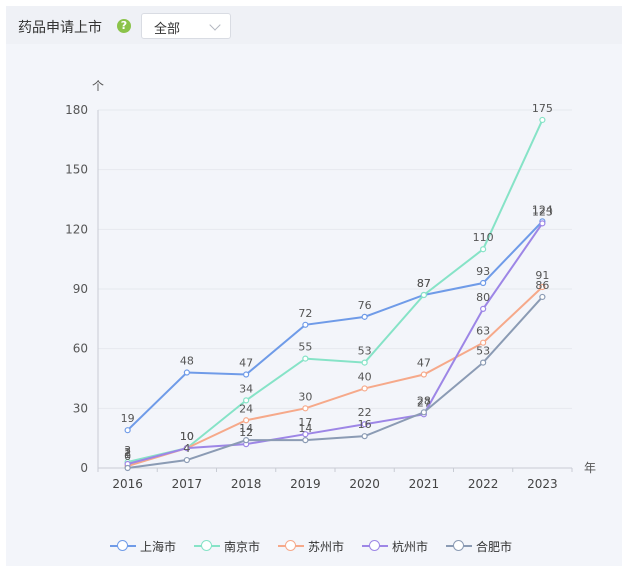  What do you see at coordinates (424, 400) in the screenshot?
I see `data-label: 28` at bounding box center [424, 400].